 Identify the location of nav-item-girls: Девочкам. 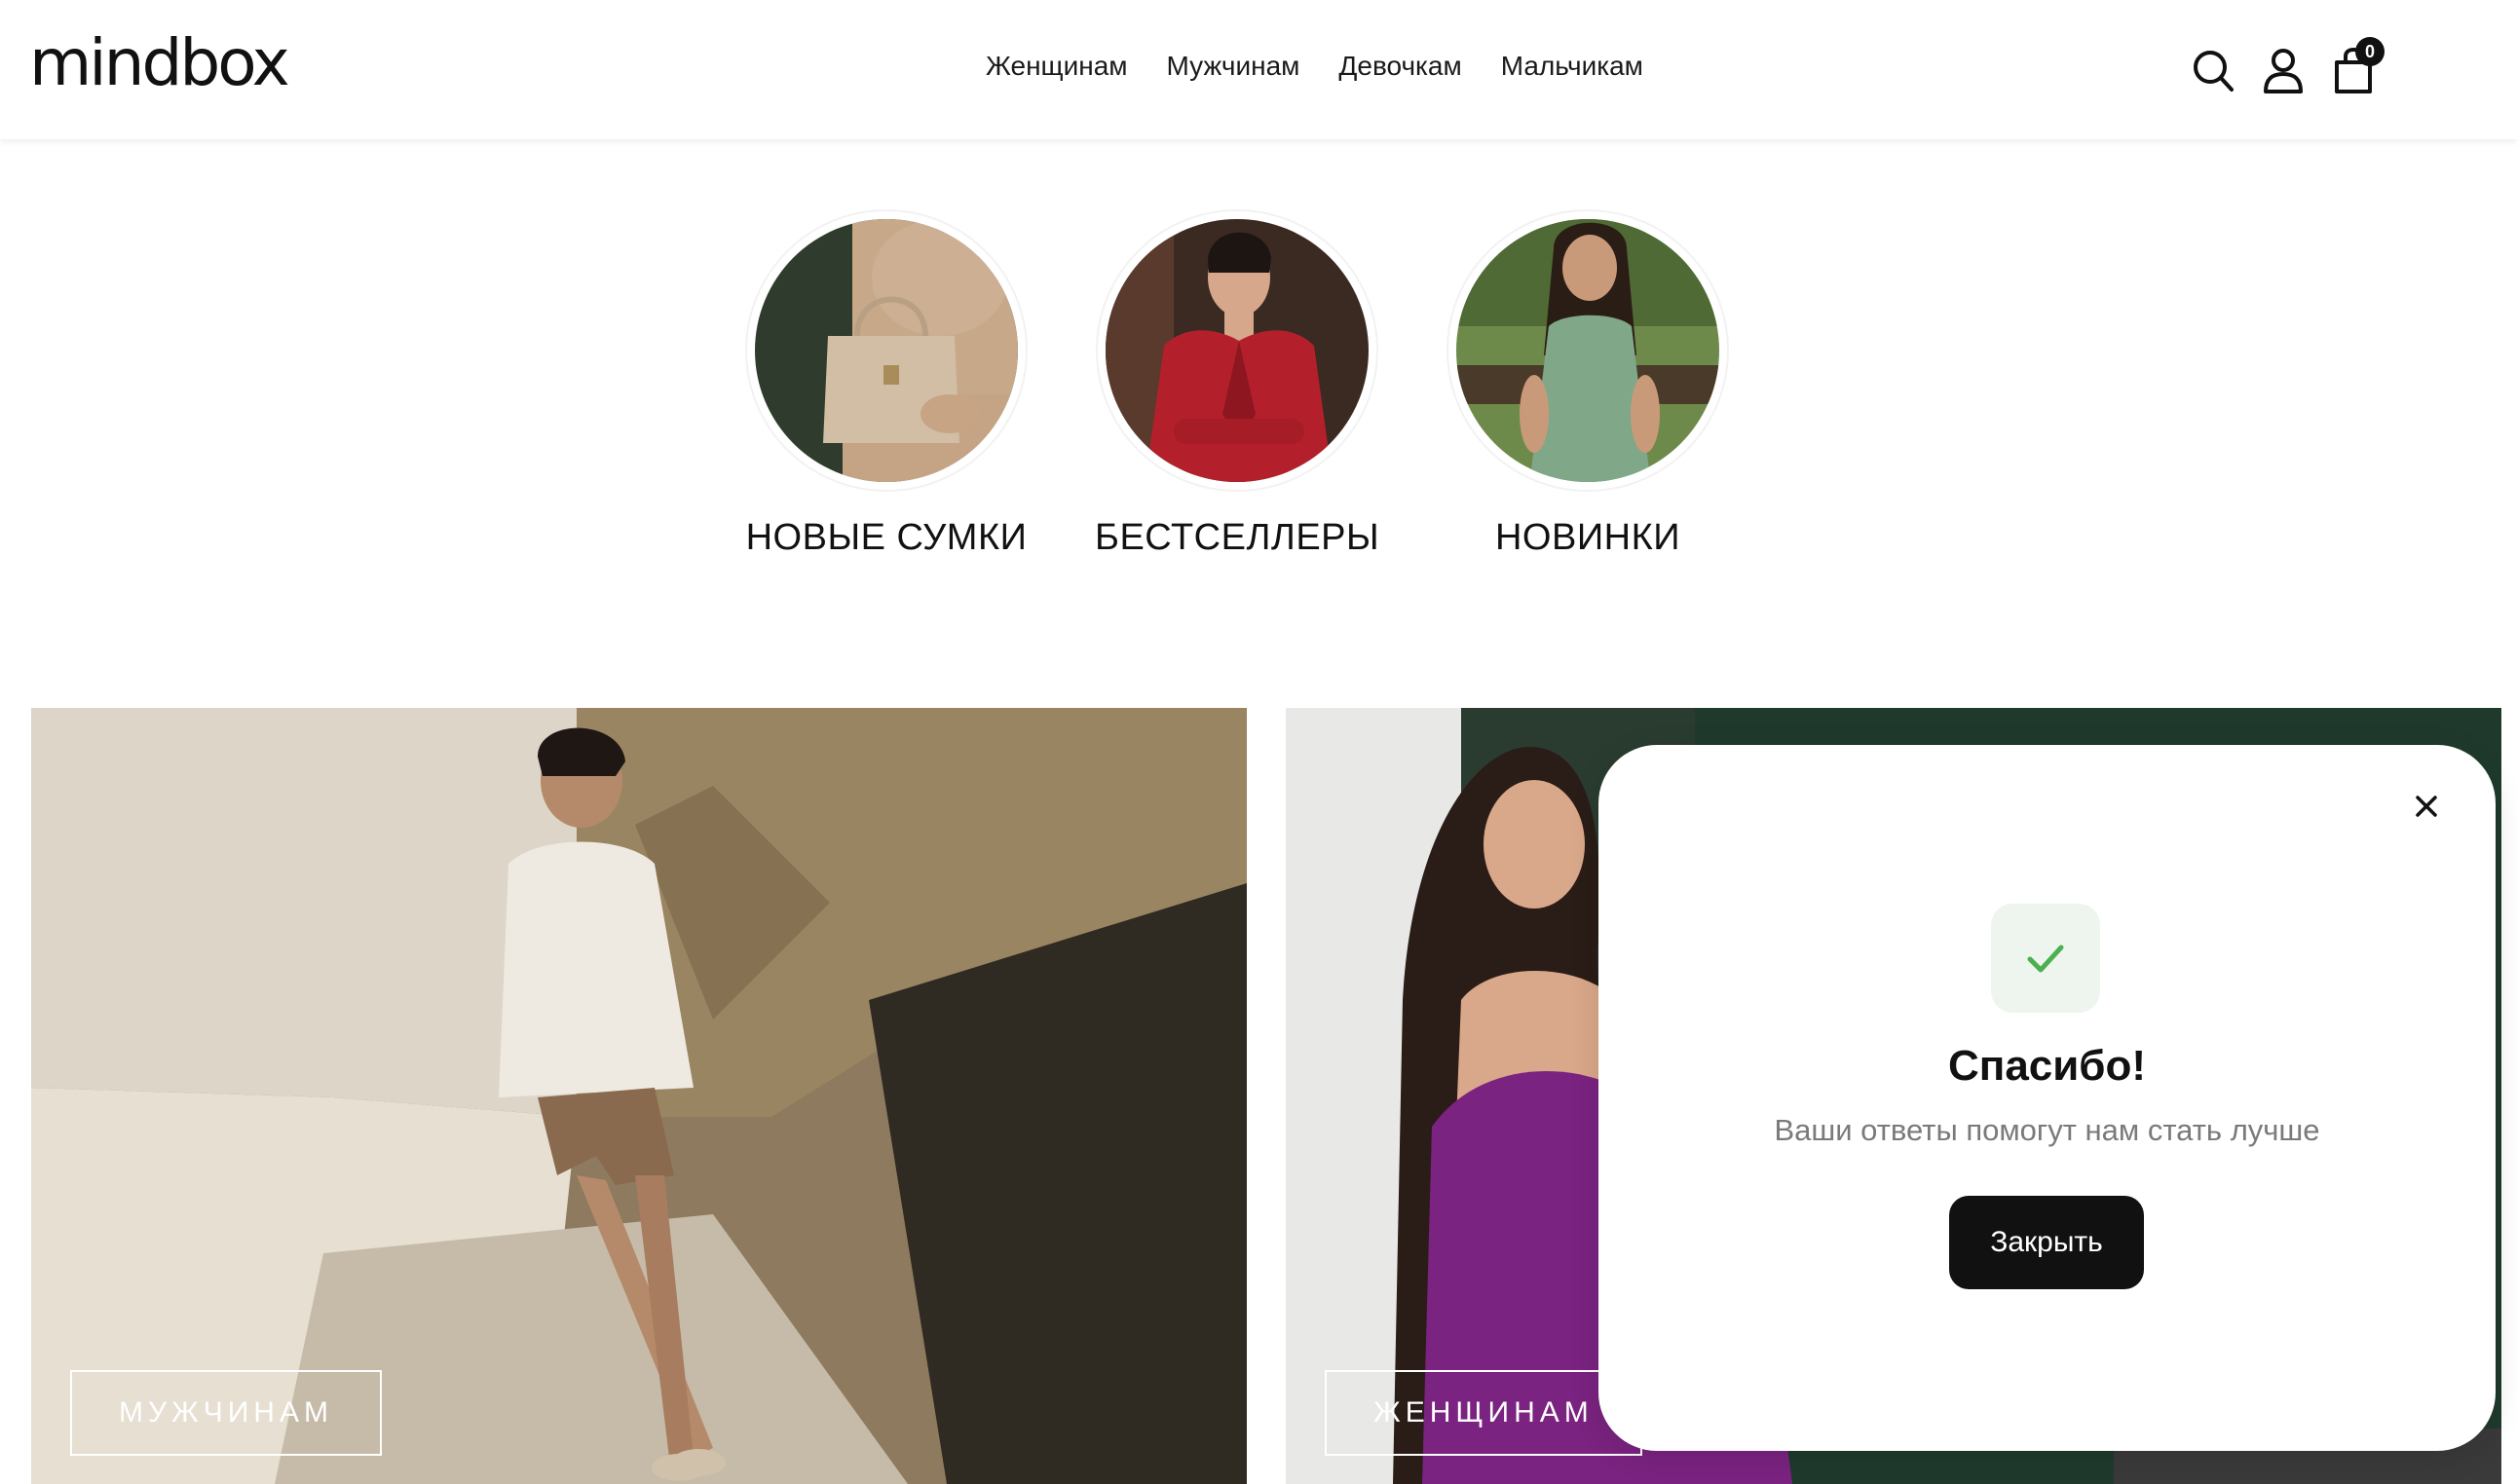
(1399, 66).